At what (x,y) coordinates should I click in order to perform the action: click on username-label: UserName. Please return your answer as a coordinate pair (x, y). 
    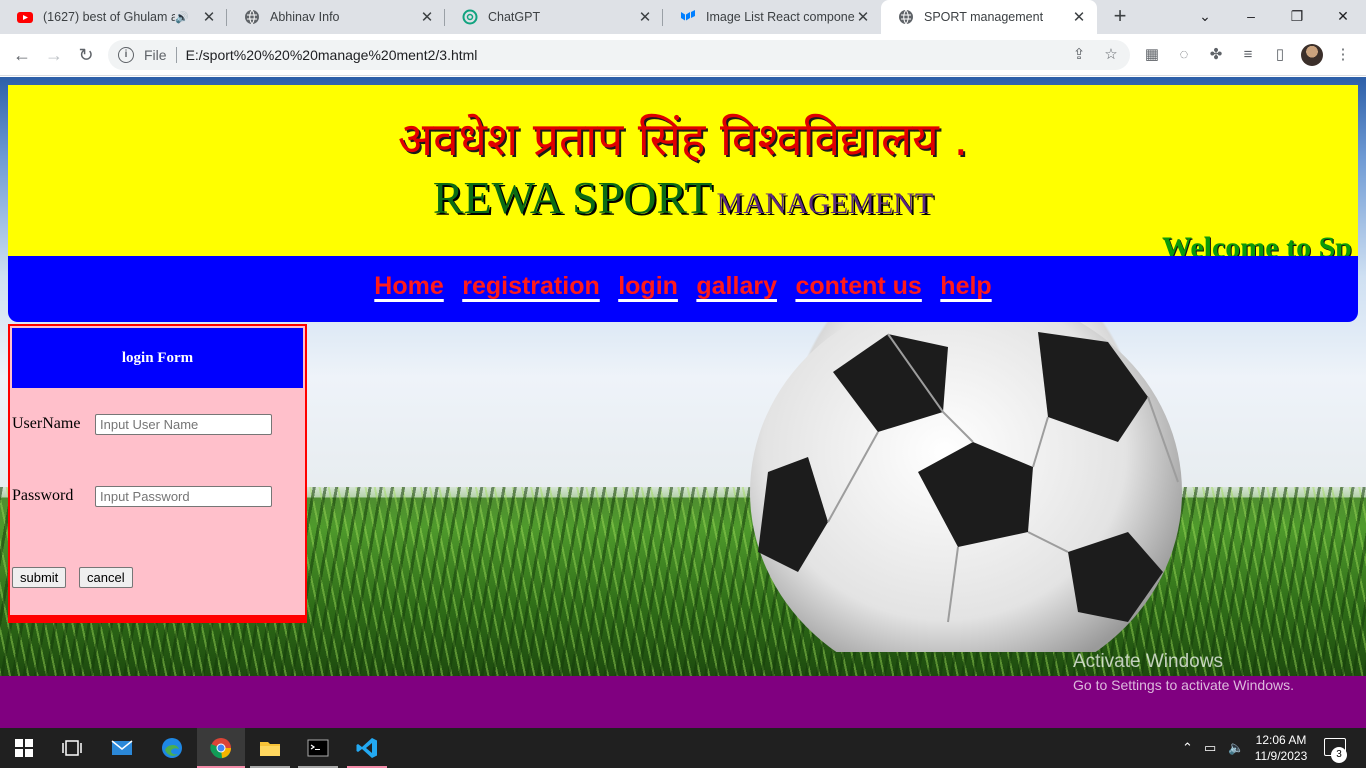
    Looking at the image, I should click on (46, 423).